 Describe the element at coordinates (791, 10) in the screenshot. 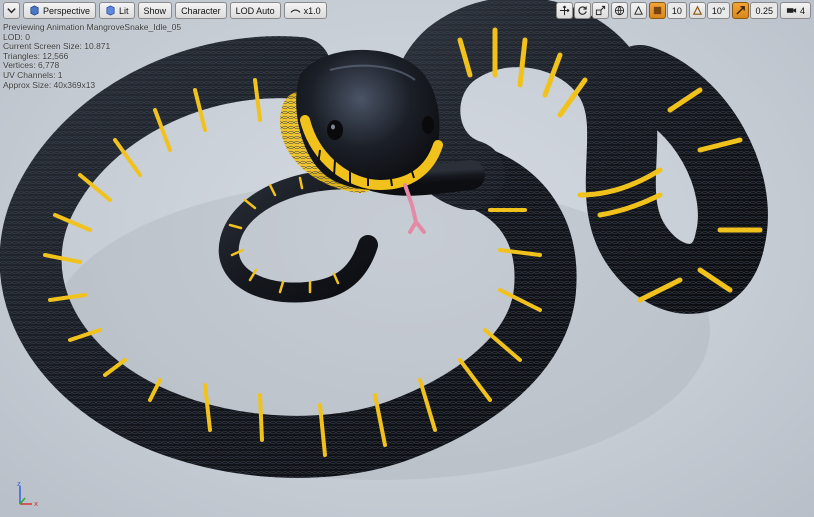

I see `camera-speed-icon` at that location.